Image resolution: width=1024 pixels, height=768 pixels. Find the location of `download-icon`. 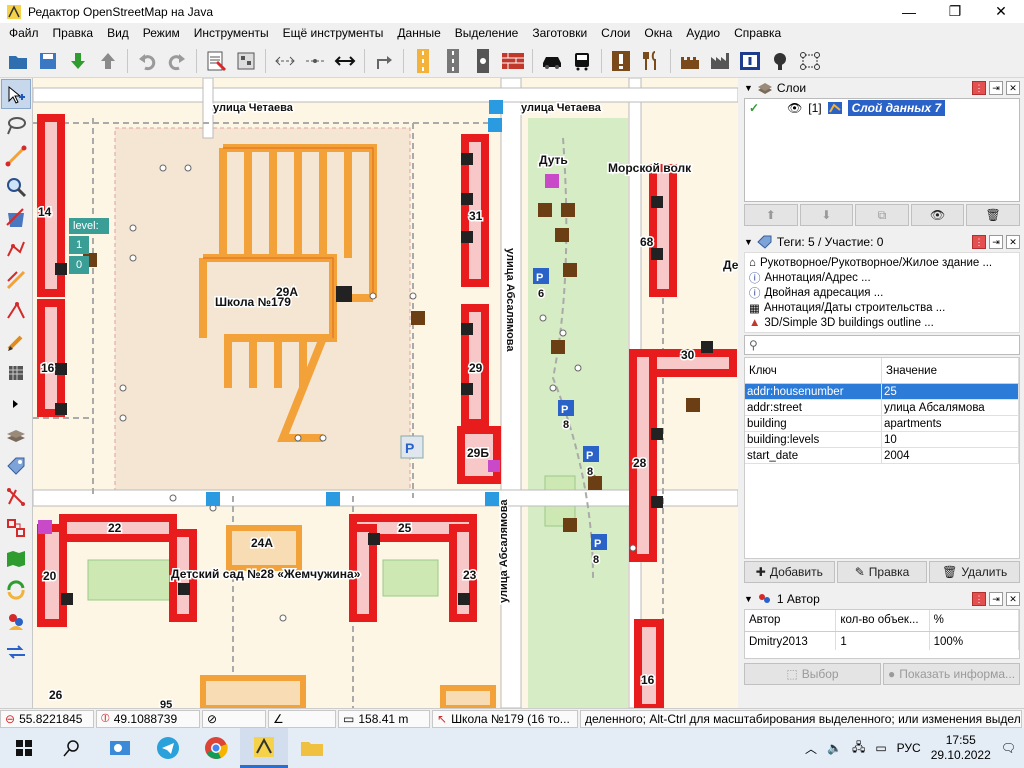

download-icon is located at coordinates (78, 61).